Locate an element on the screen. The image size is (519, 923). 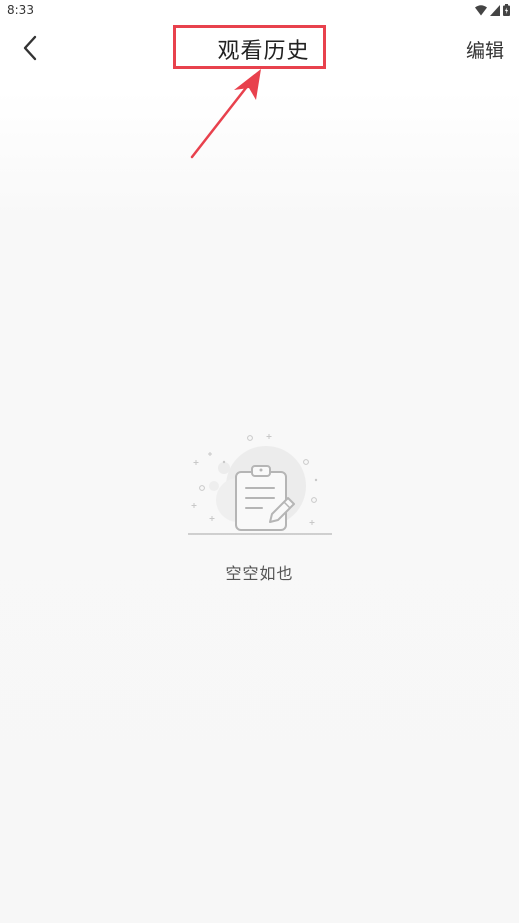
signal-icon is located at coordinates (495, 10).